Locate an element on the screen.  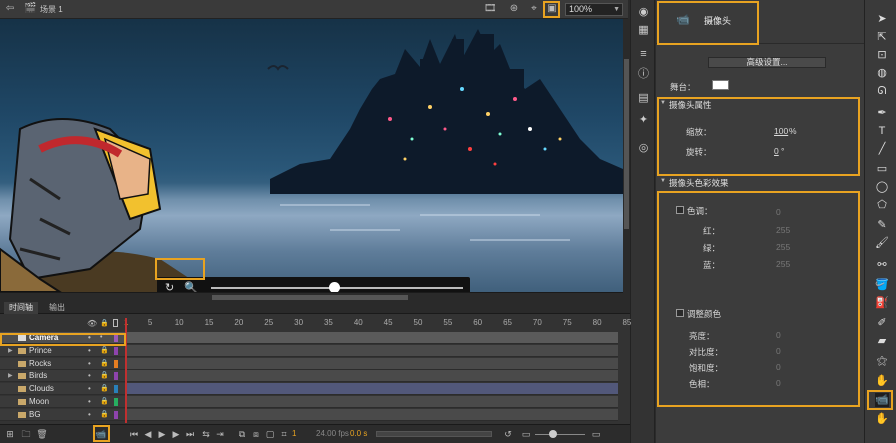
rectangle-tool-icon: ▭ is located at coordinates (882, 169).